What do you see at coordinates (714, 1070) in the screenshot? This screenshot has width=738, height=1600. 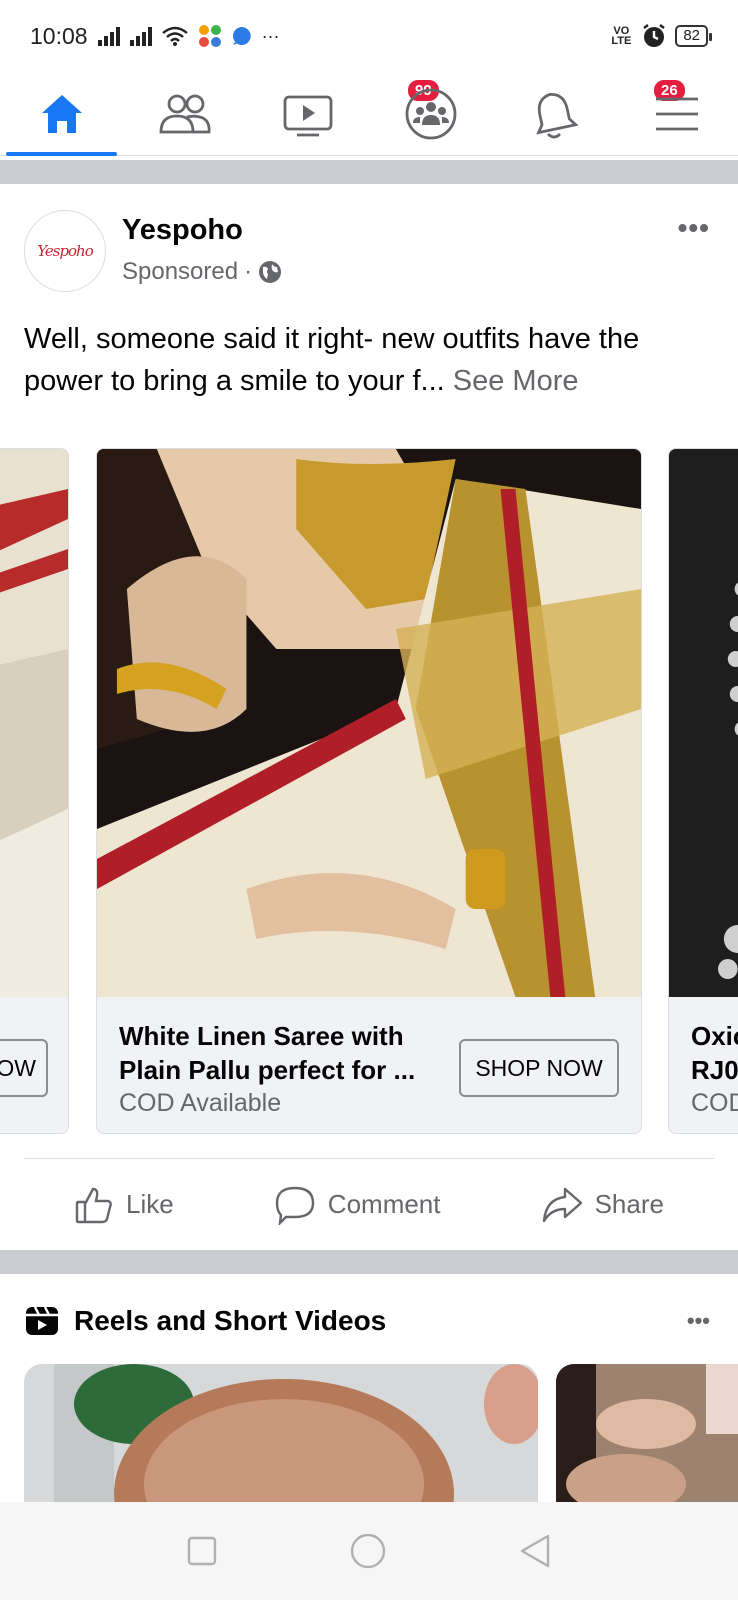 I see `product-title-line-2: RJ0` at bounding box center [714, 1070].